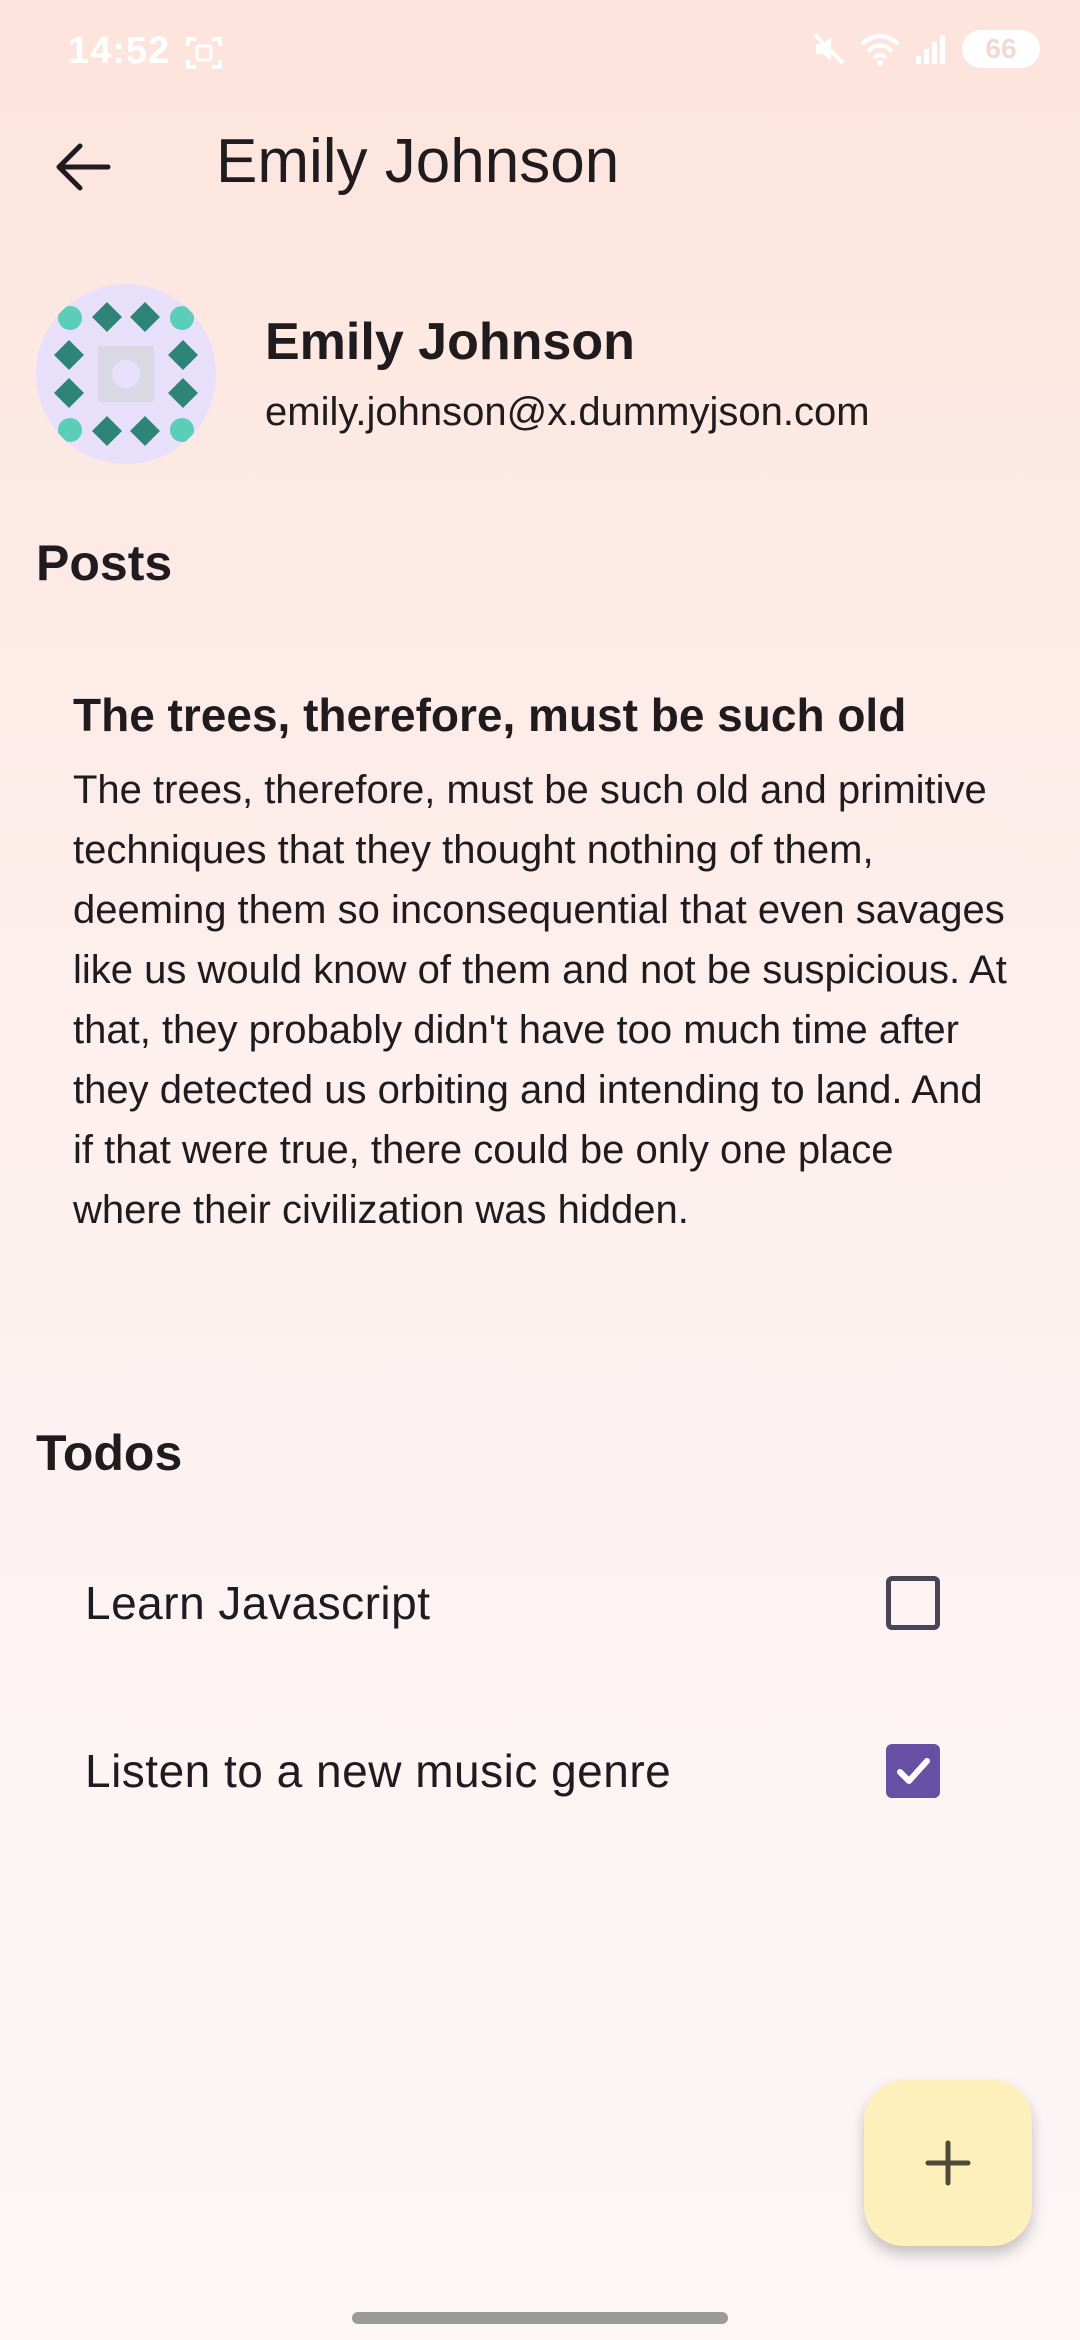  I want to click on mute-icon, so click(829, 49).